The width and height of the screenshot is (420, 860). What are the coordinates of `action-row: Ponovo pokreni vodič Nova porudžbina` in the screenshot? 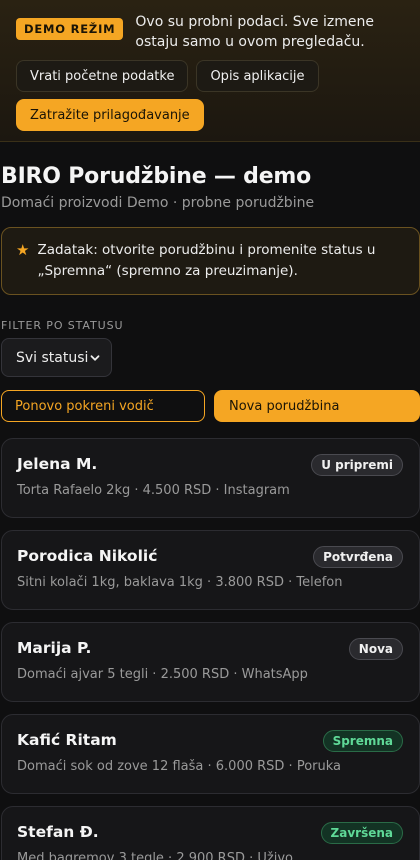 It's located at (210, 406).